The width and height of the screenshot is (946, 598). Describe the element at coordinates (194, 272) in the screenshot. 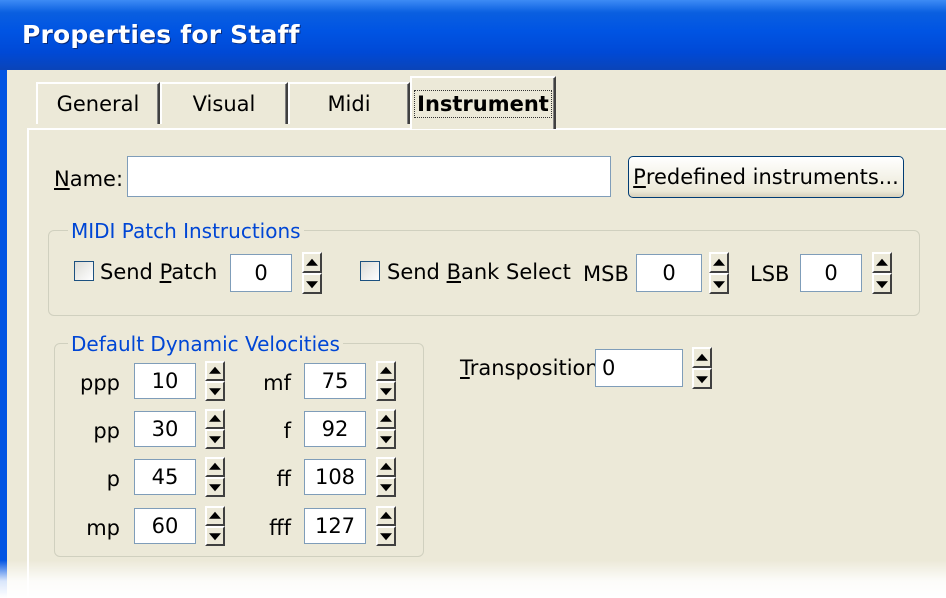

I see `send-patch-label-text: atch` at that location.